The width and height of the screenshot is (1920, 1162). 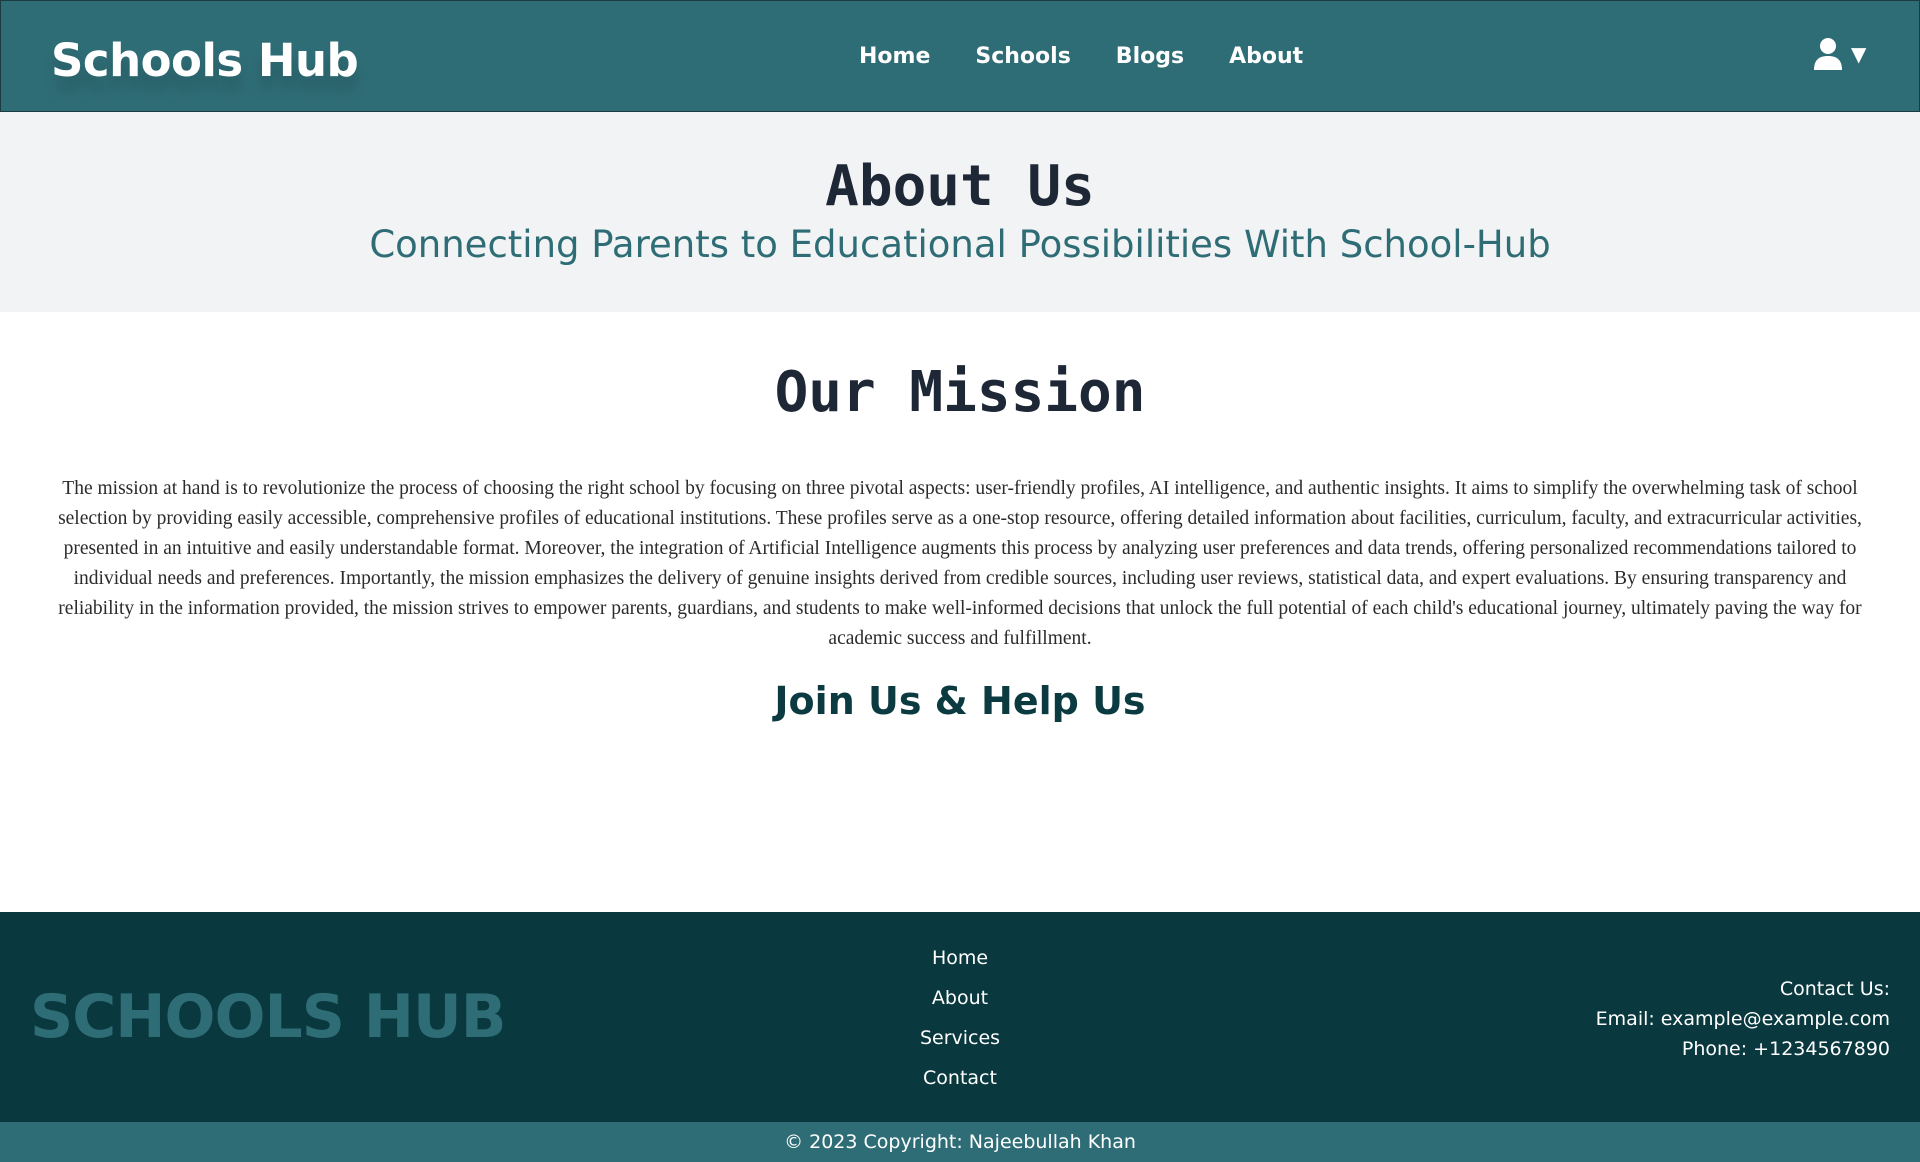 I want to click on user-menu-button: ▼, so click(x=1839, y=54).